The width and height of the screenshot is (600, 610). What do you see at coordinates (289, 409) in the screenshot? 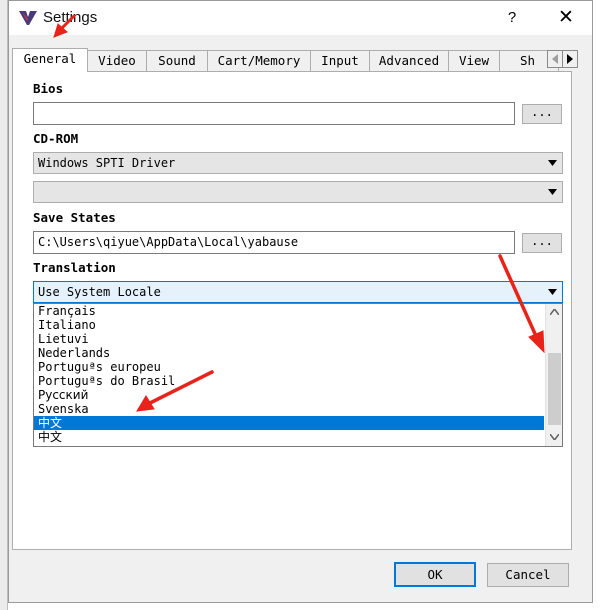
I see `language-option: Svenska` at bounding box center [289, 409].